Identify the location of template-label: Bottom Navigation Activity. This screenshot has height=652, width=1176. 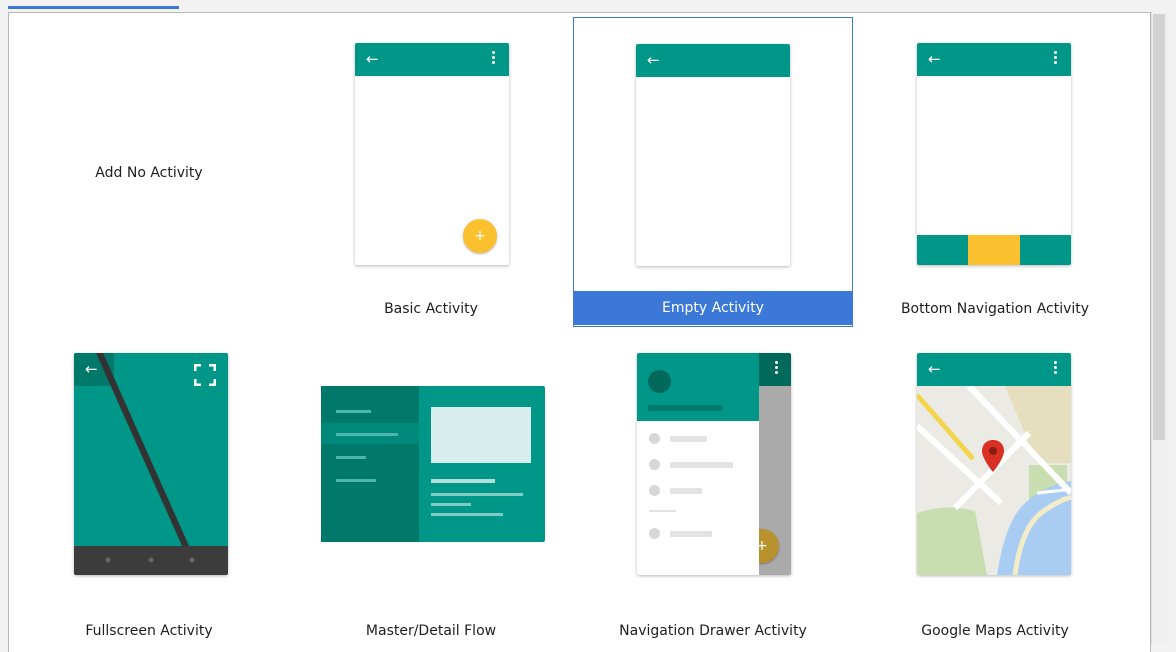
(995, 309).